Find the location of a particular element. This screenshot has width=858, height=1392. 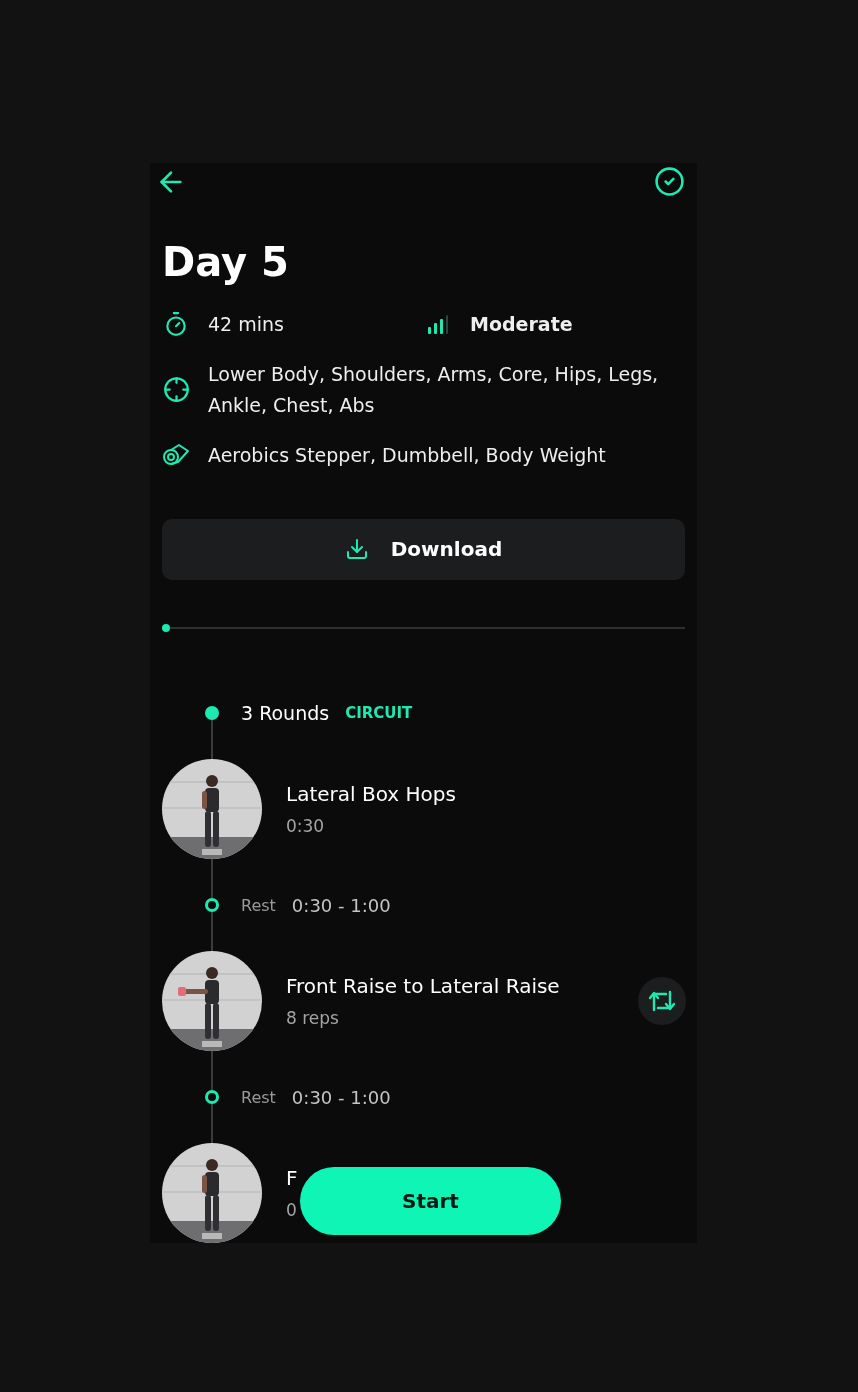

swap-button is located at coordinates (662, 1001).